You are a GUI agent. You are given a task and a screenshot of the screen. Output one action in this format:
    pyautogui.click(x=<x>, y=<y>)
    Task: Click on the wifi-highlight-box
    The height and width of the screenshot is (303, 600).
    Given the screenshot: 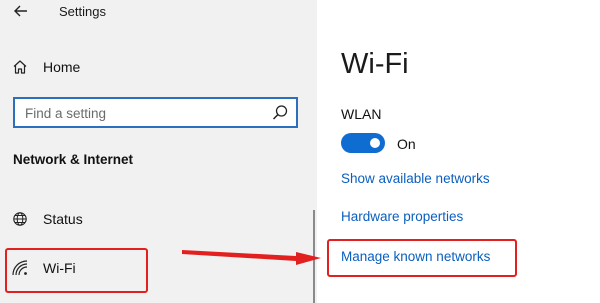 What is the action you would take?
    pyautogui.click(x=76, y=270)
    